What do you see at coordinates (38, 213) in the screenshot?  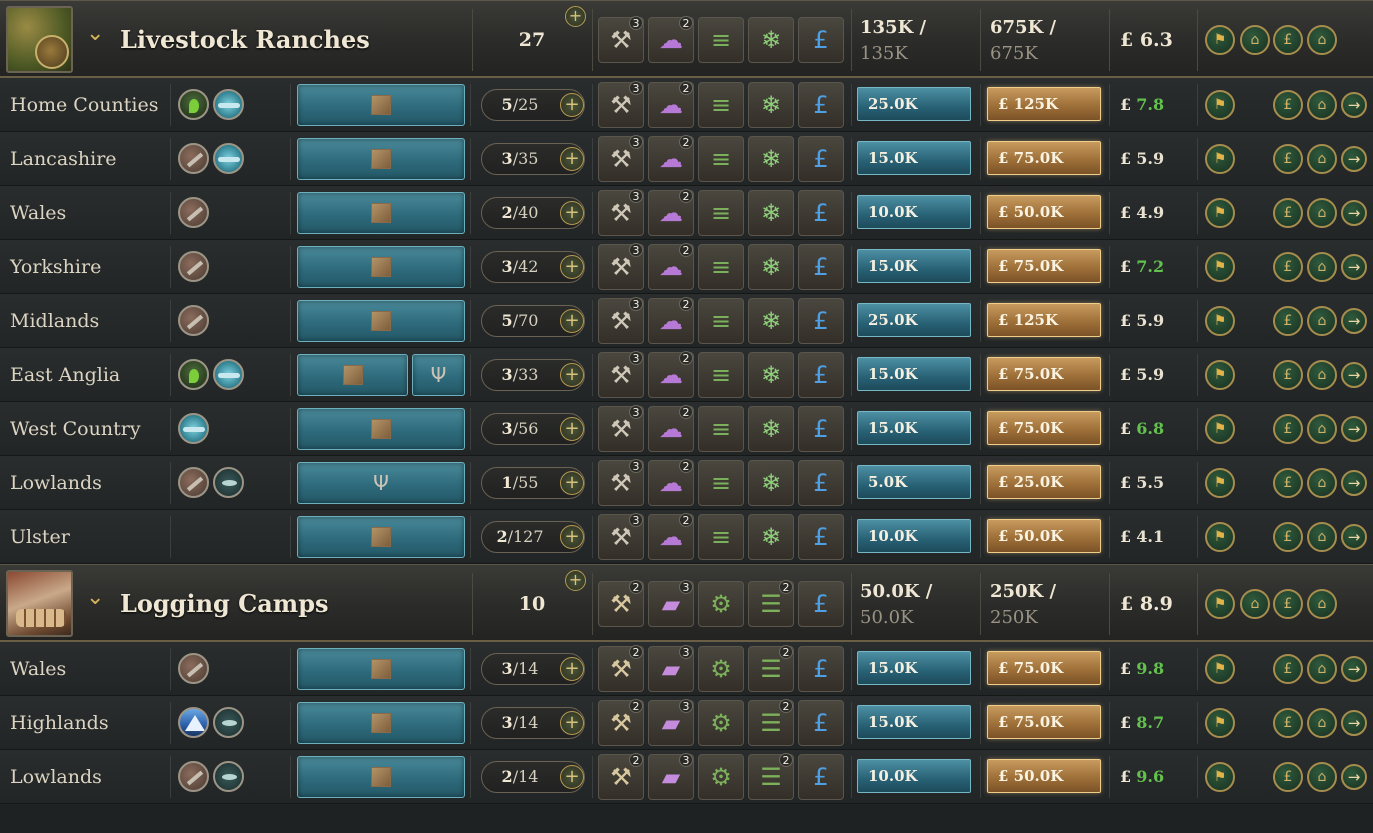 I see `state-name: Wales` at bounding box center [38, 213].